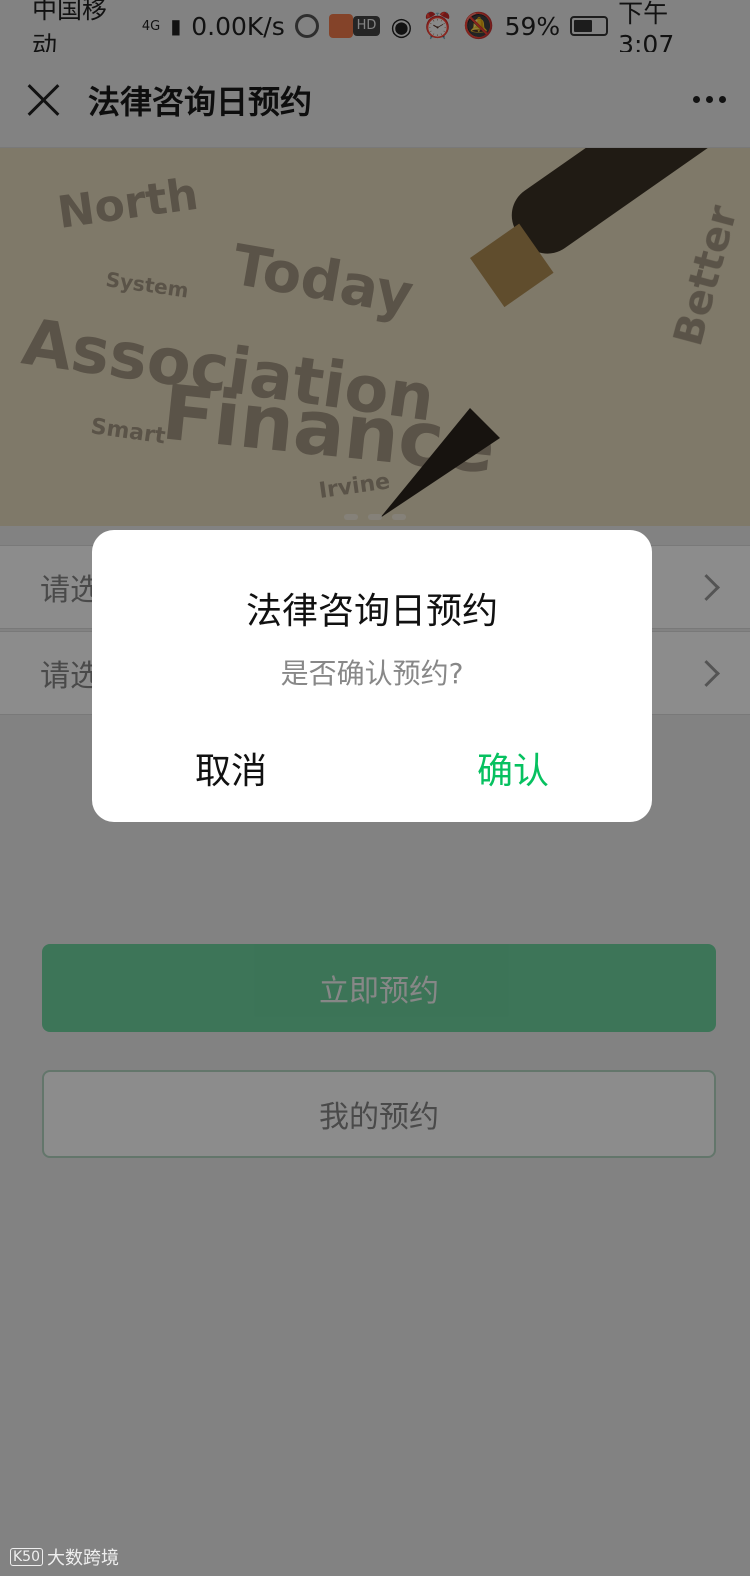 The image size is (750, 1576). What do you see at coordinates (372, 768) in the screenshot?
I see `dialog-actions: 取消 确认` at bounding box center [372, 768].